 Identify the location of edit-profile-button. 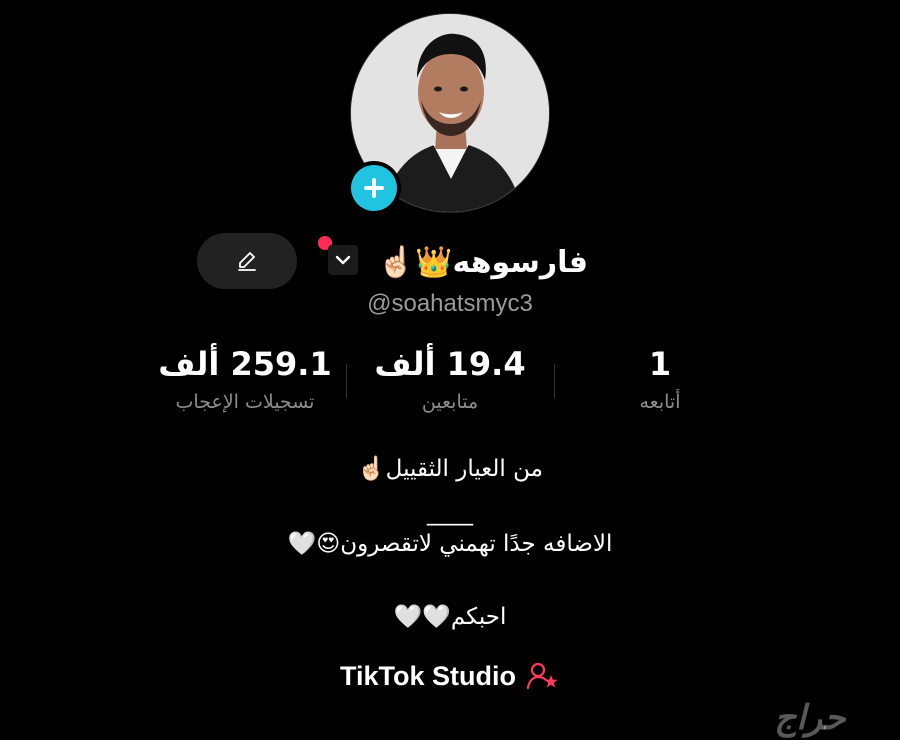
(247, 261).